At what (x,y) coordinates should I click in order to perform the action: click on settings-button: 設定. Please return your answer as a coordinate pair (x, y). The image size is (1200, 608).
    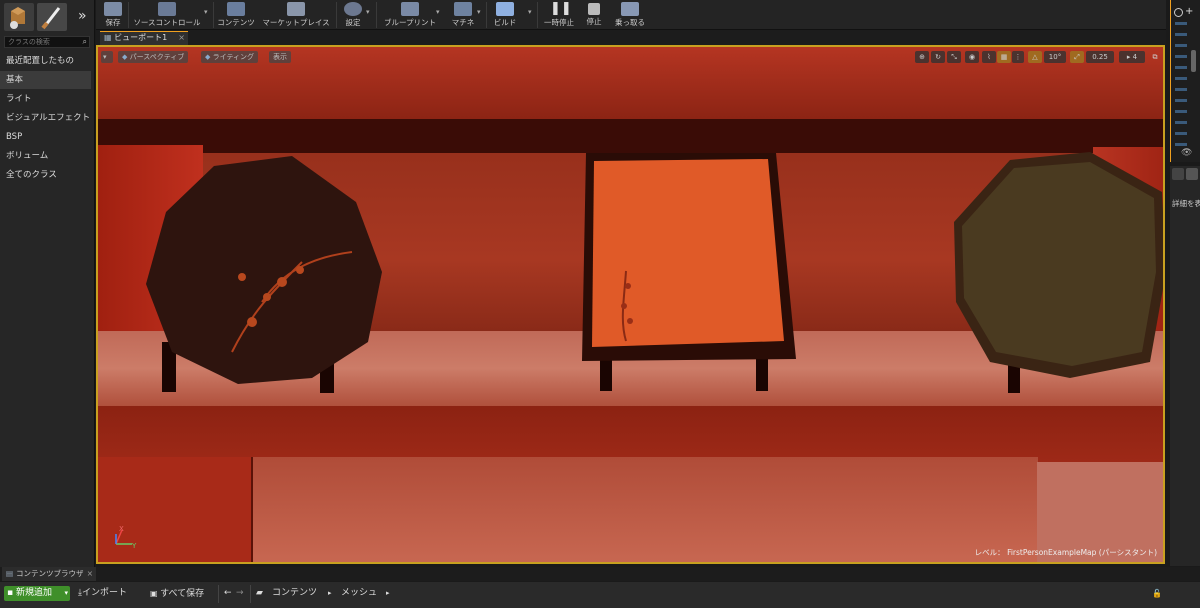
    Looking at the image, I should click on (353, 15).